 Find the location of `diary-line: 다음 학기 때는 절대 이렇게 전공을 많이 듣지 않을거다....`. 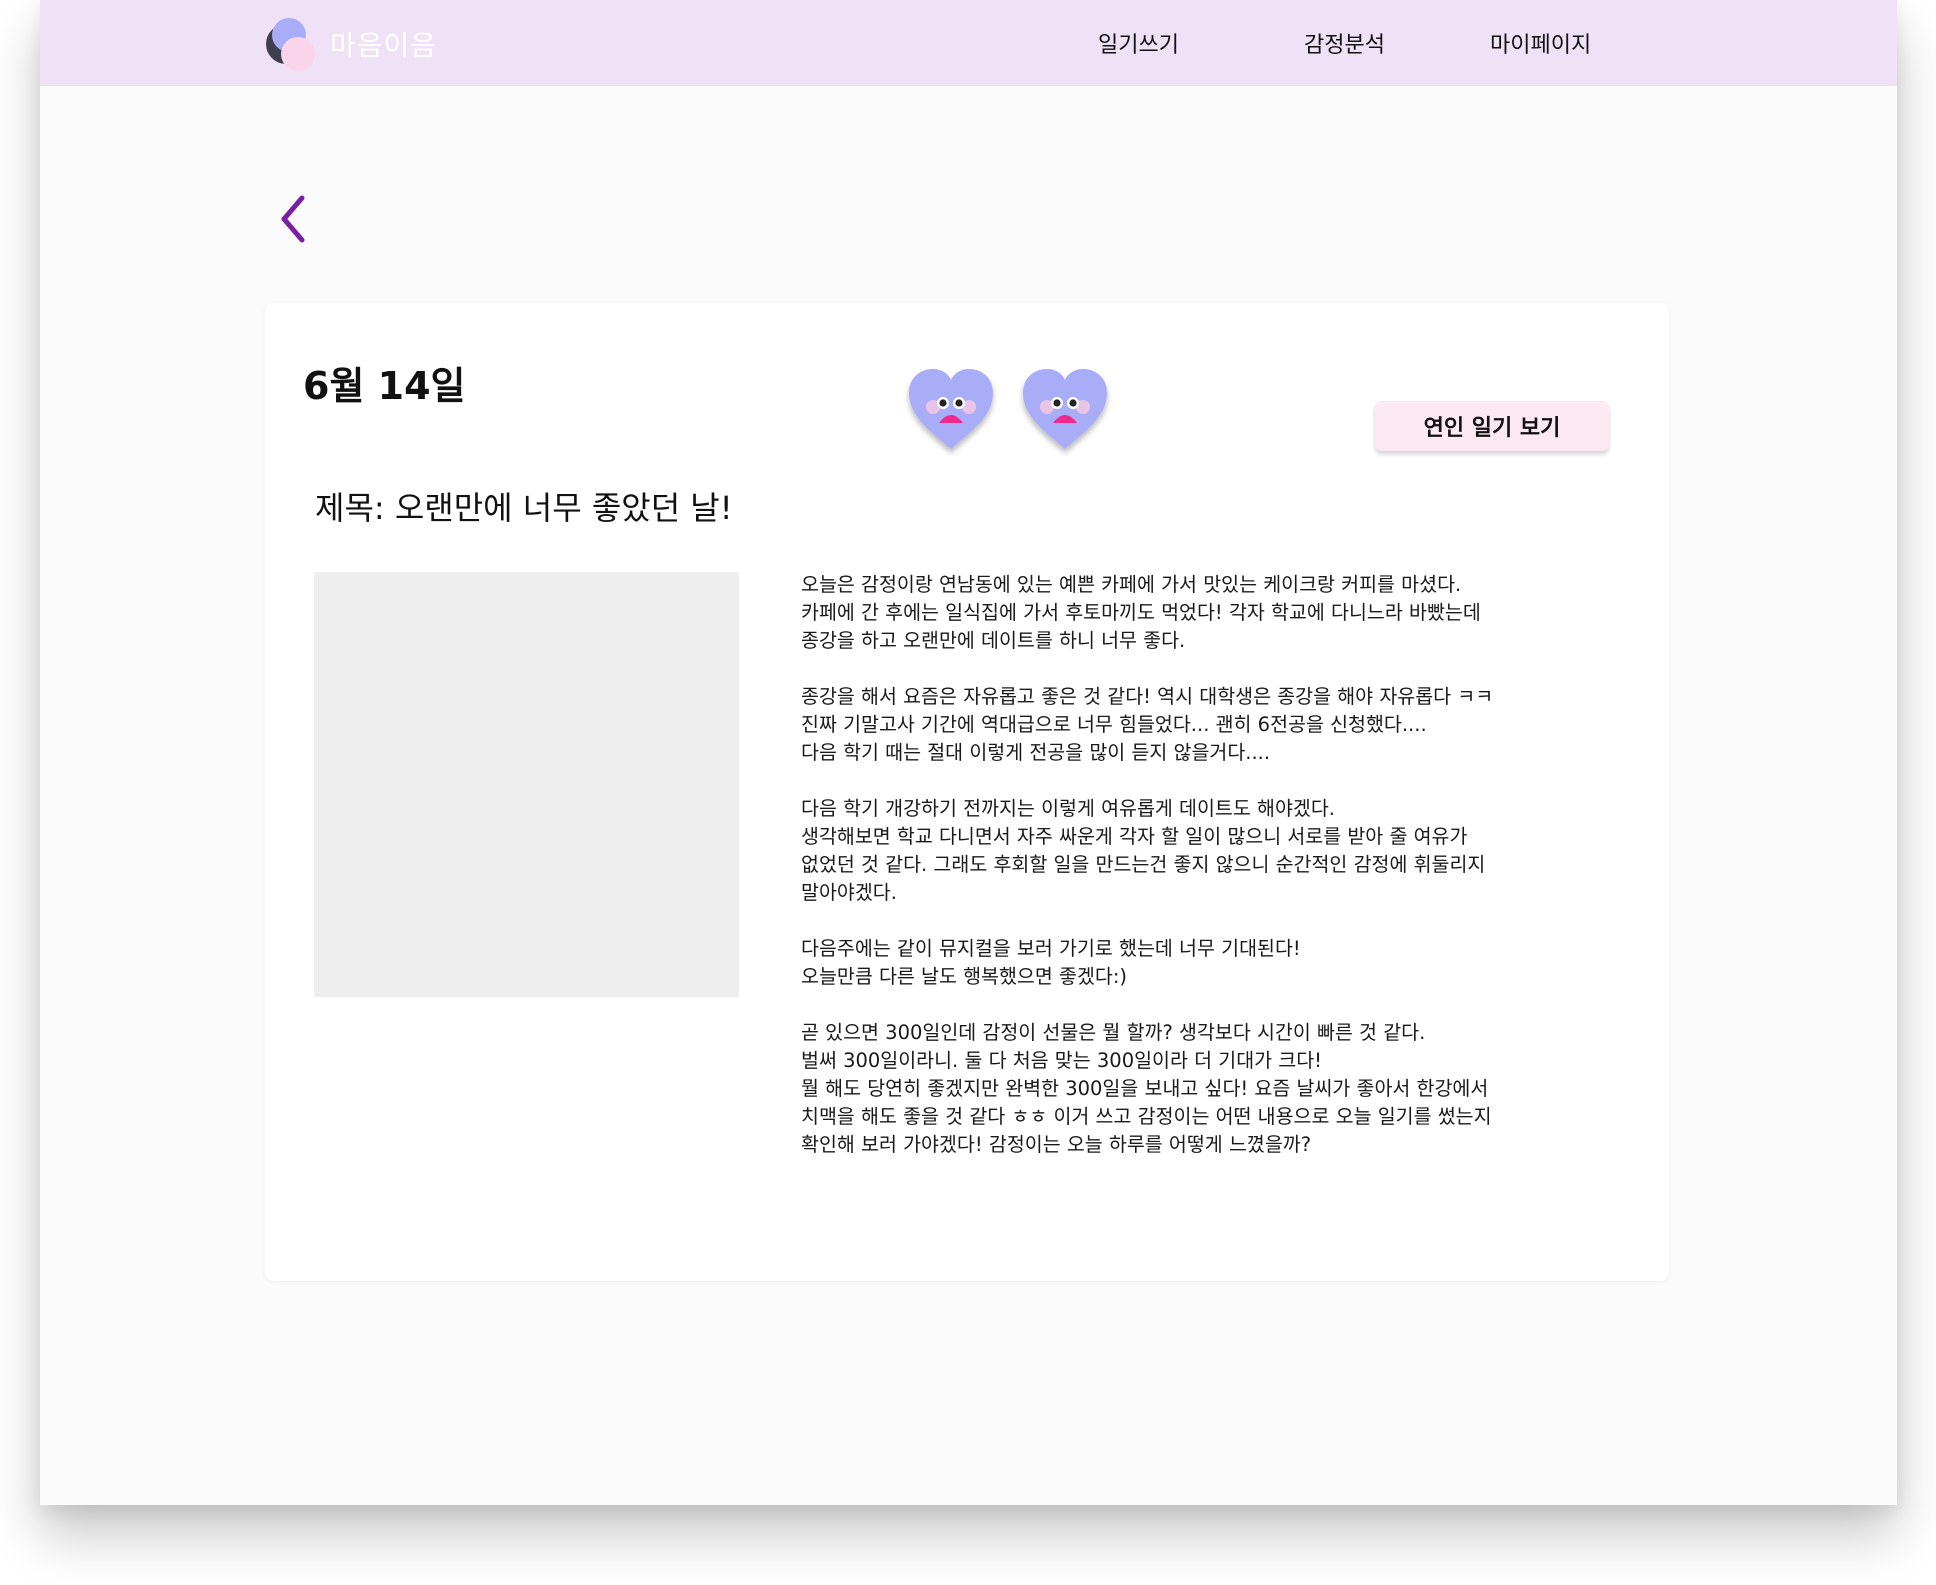

diary-line: 다음 학기 때는 절대 이렇게 전공을 많이 듣지 않을거다.... is located at coordinates (1036, 752).